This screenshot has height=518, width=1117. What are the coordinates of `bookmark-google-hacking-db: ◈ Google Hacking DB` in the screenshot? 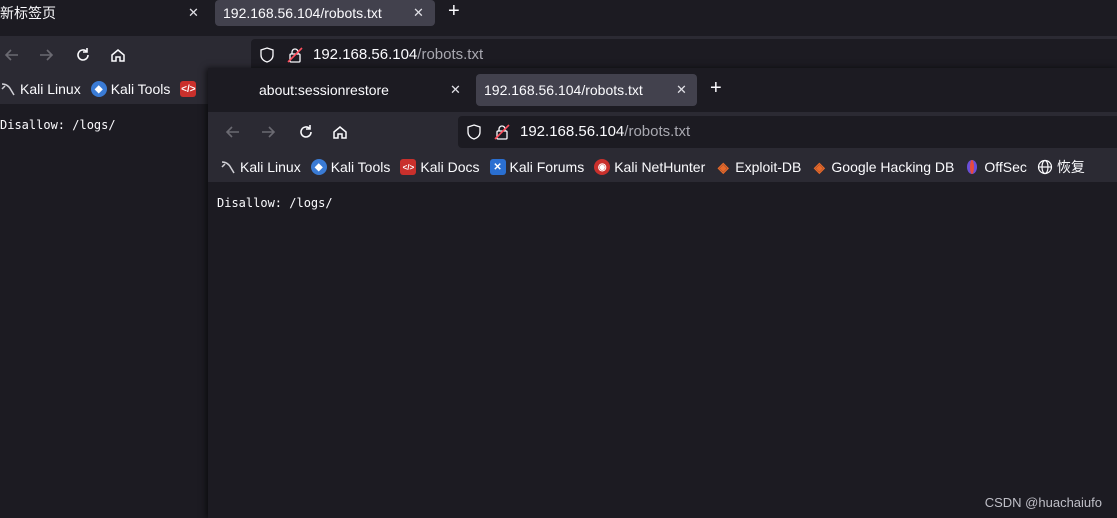 It's located at (883, 167).